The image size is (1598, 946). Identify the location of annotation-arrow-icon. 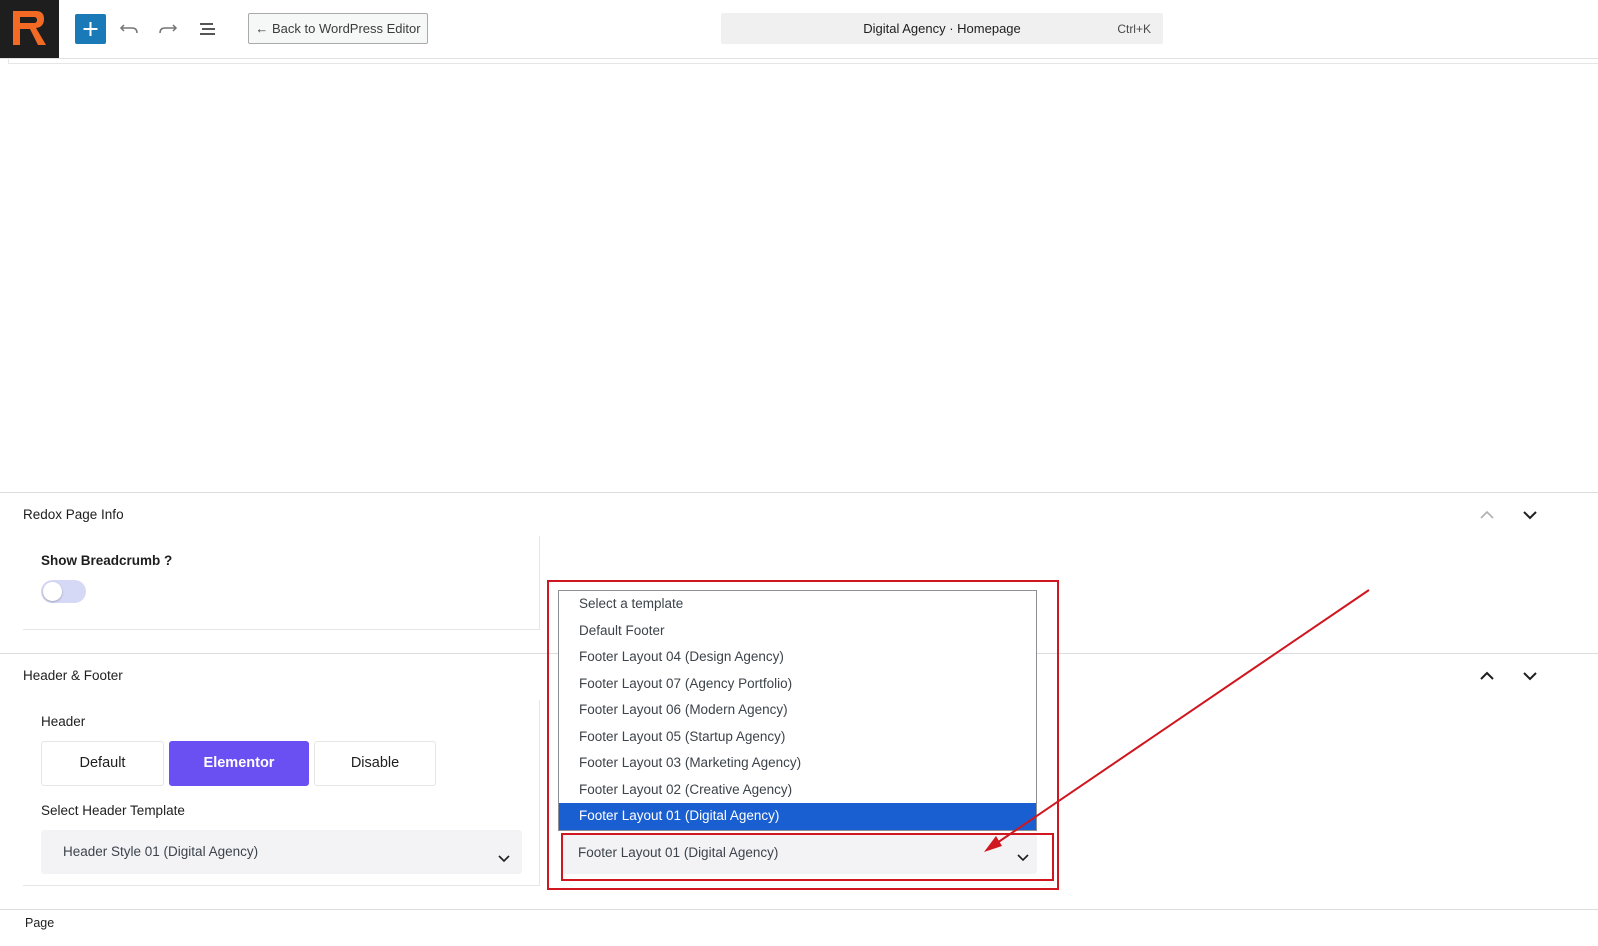
(1177, 720).